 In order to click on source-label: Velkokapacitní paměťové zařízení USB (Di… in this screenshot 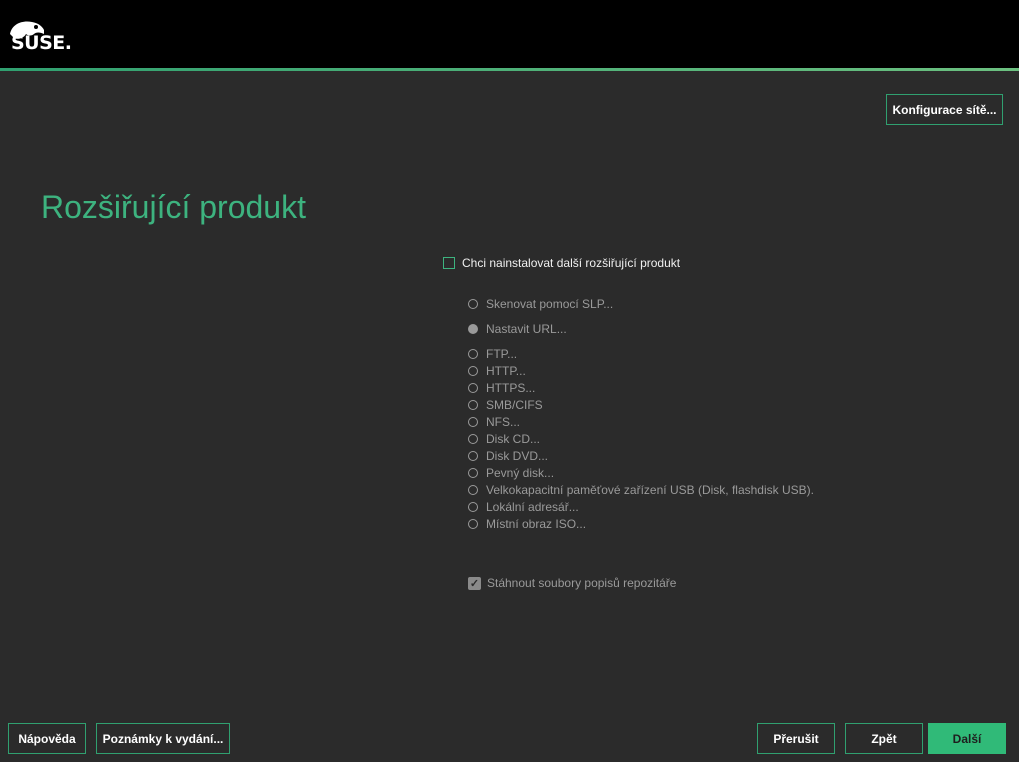, I will do `click(650, 490)`.